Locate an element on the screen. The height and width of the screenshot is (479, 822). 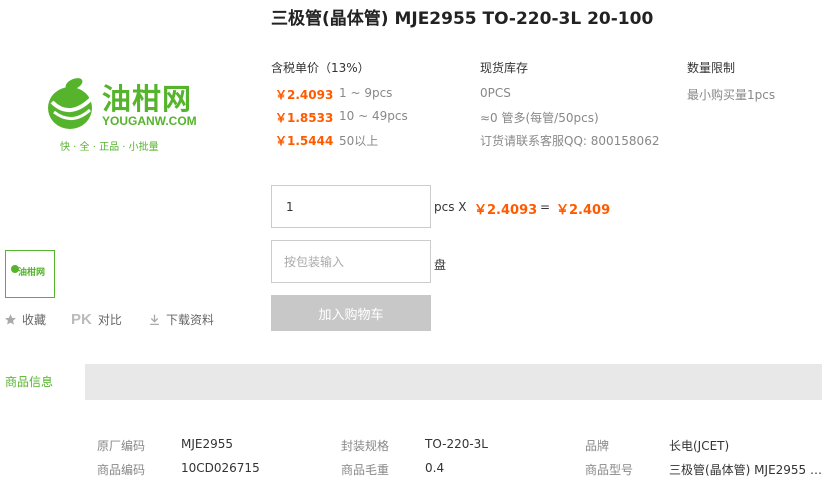
detail-tabbar: 商品信息 is located at coordinates (411, 382).